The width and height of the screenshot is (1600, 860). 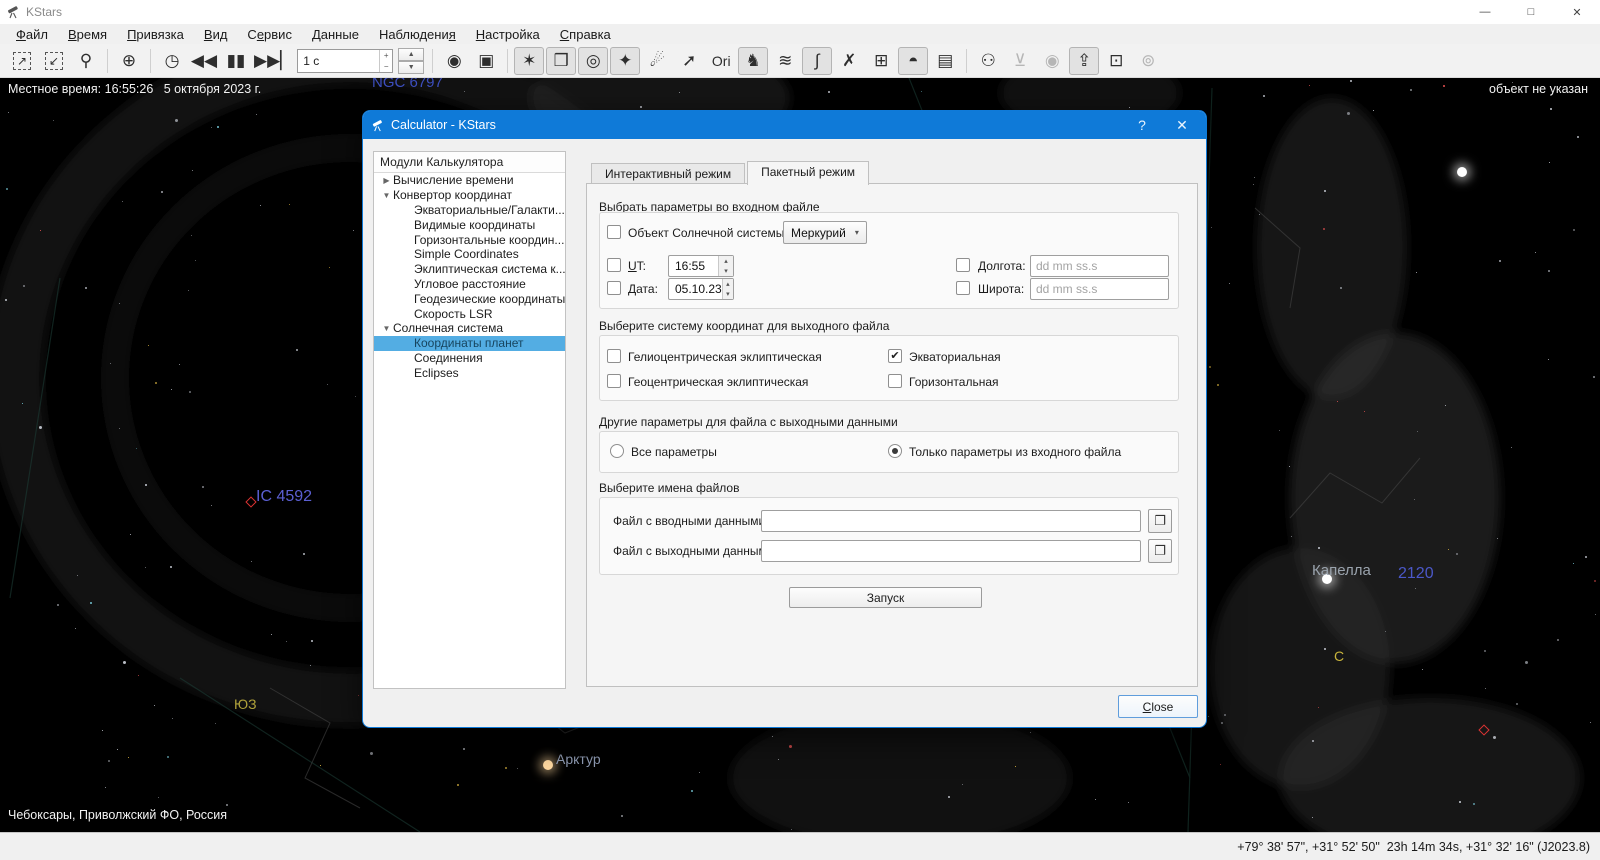 What do you see at coordinates (1052, 60) in the screenshot?
I see `observation-planner-icon: ◉` at bounding box center [1052, 60].